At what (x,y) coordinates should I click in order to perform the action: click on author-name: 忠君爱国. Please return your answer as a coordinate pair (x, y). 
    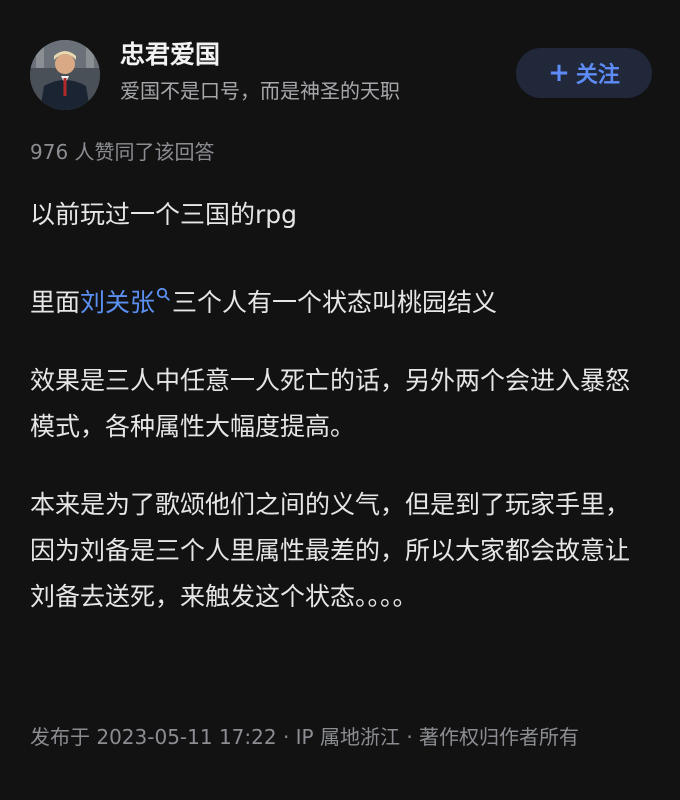
    Looking at the image, I should click on (170, 55).